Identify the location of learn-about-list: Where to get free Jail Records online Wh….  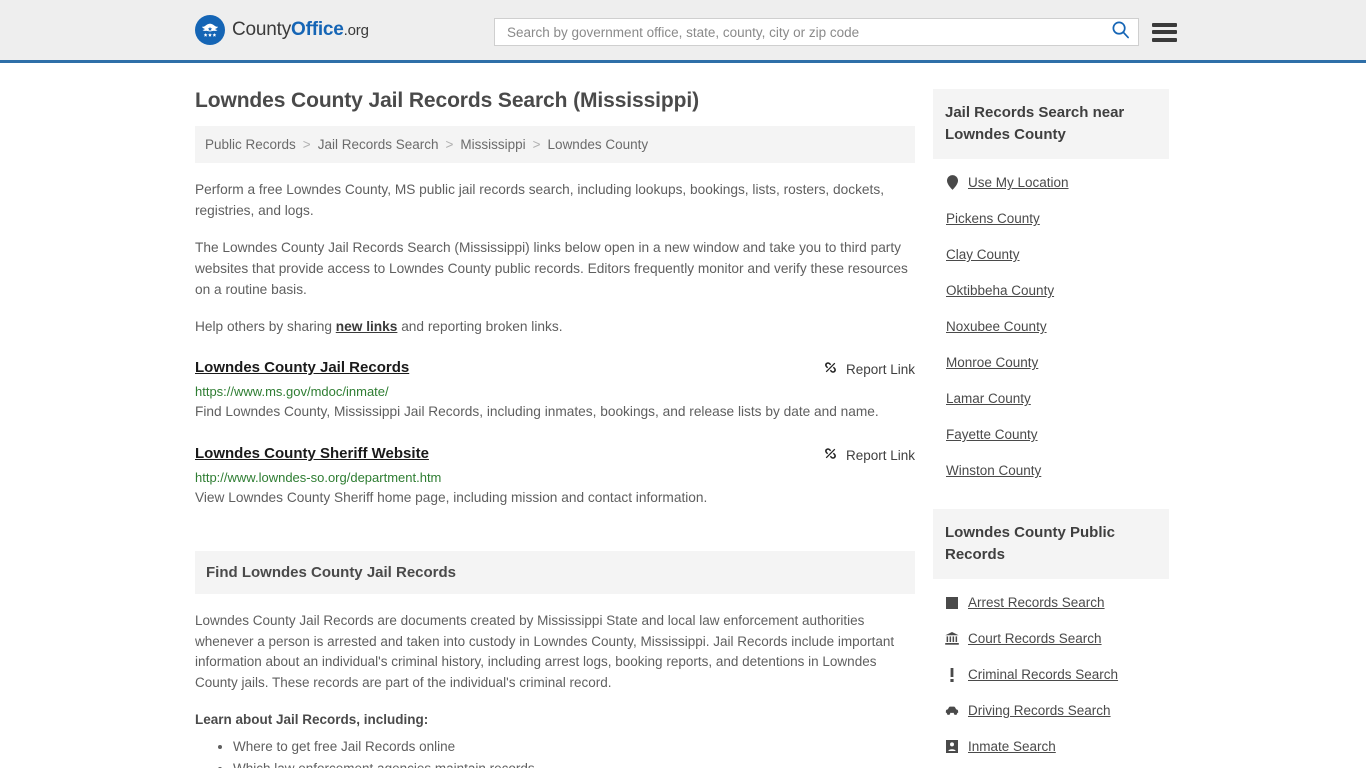
(555, 752).